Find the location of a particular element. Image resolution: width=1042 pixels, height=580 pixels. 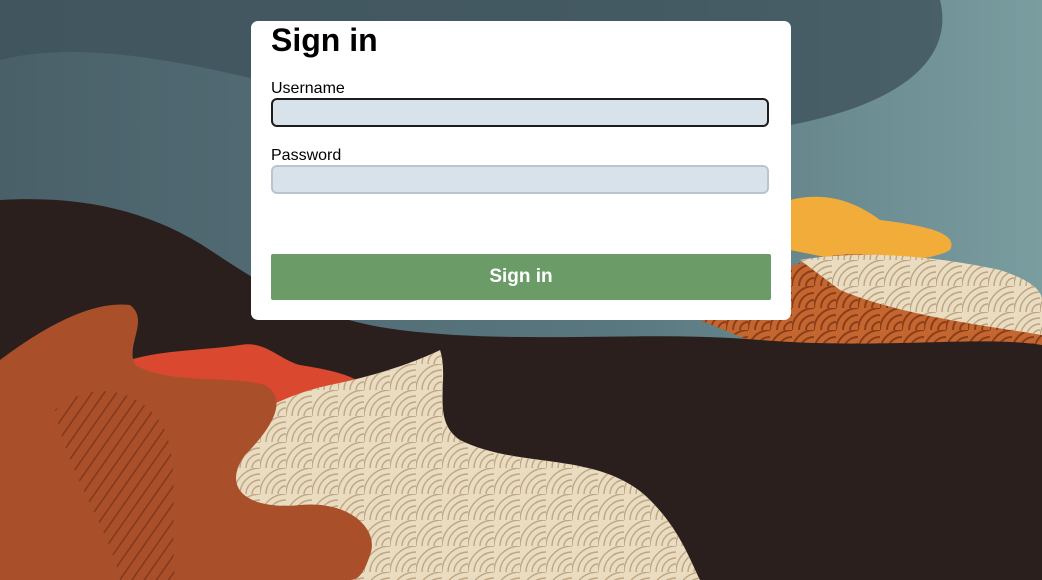

page-title: Sign in is located at coordinates (324, 40).